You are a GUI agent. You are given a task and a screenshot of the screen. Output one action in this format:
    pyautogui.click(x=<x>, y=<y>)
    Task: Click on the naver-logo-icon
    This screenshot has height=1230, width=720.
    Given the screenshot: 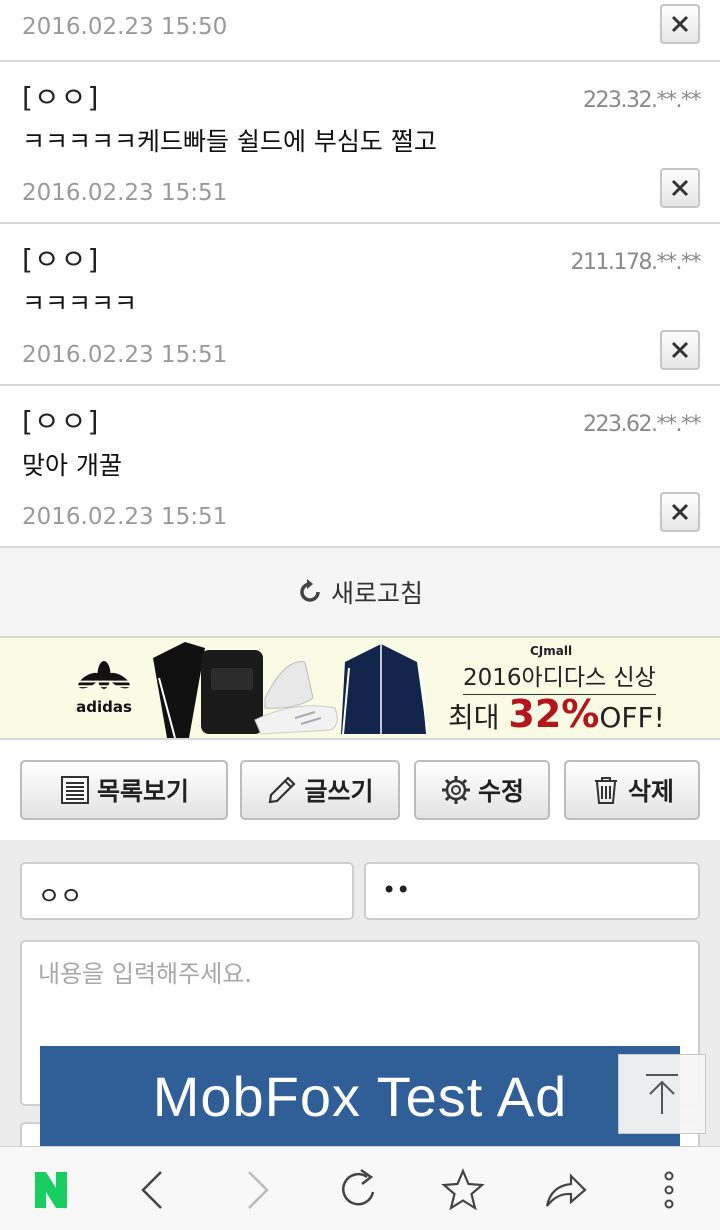 What is the action you would take?
    pyautogui.click(x=51, y=1190)
    